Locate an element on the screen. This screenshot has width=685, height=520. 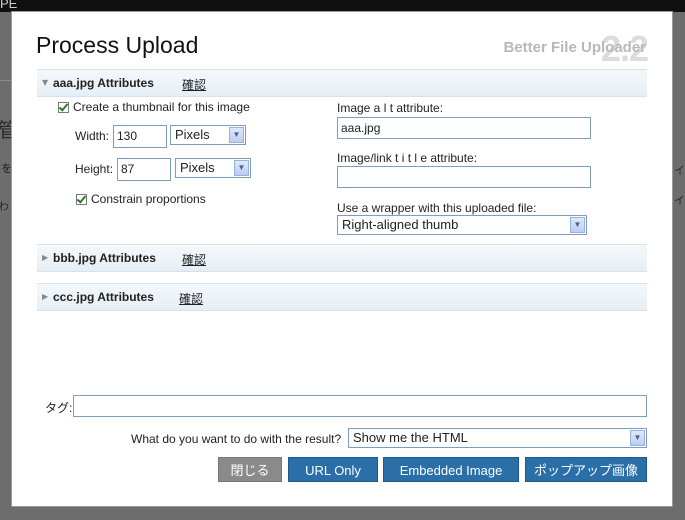
wrapper-select: Right-aligned thumb ▼ is located at coordinates (462, 225).